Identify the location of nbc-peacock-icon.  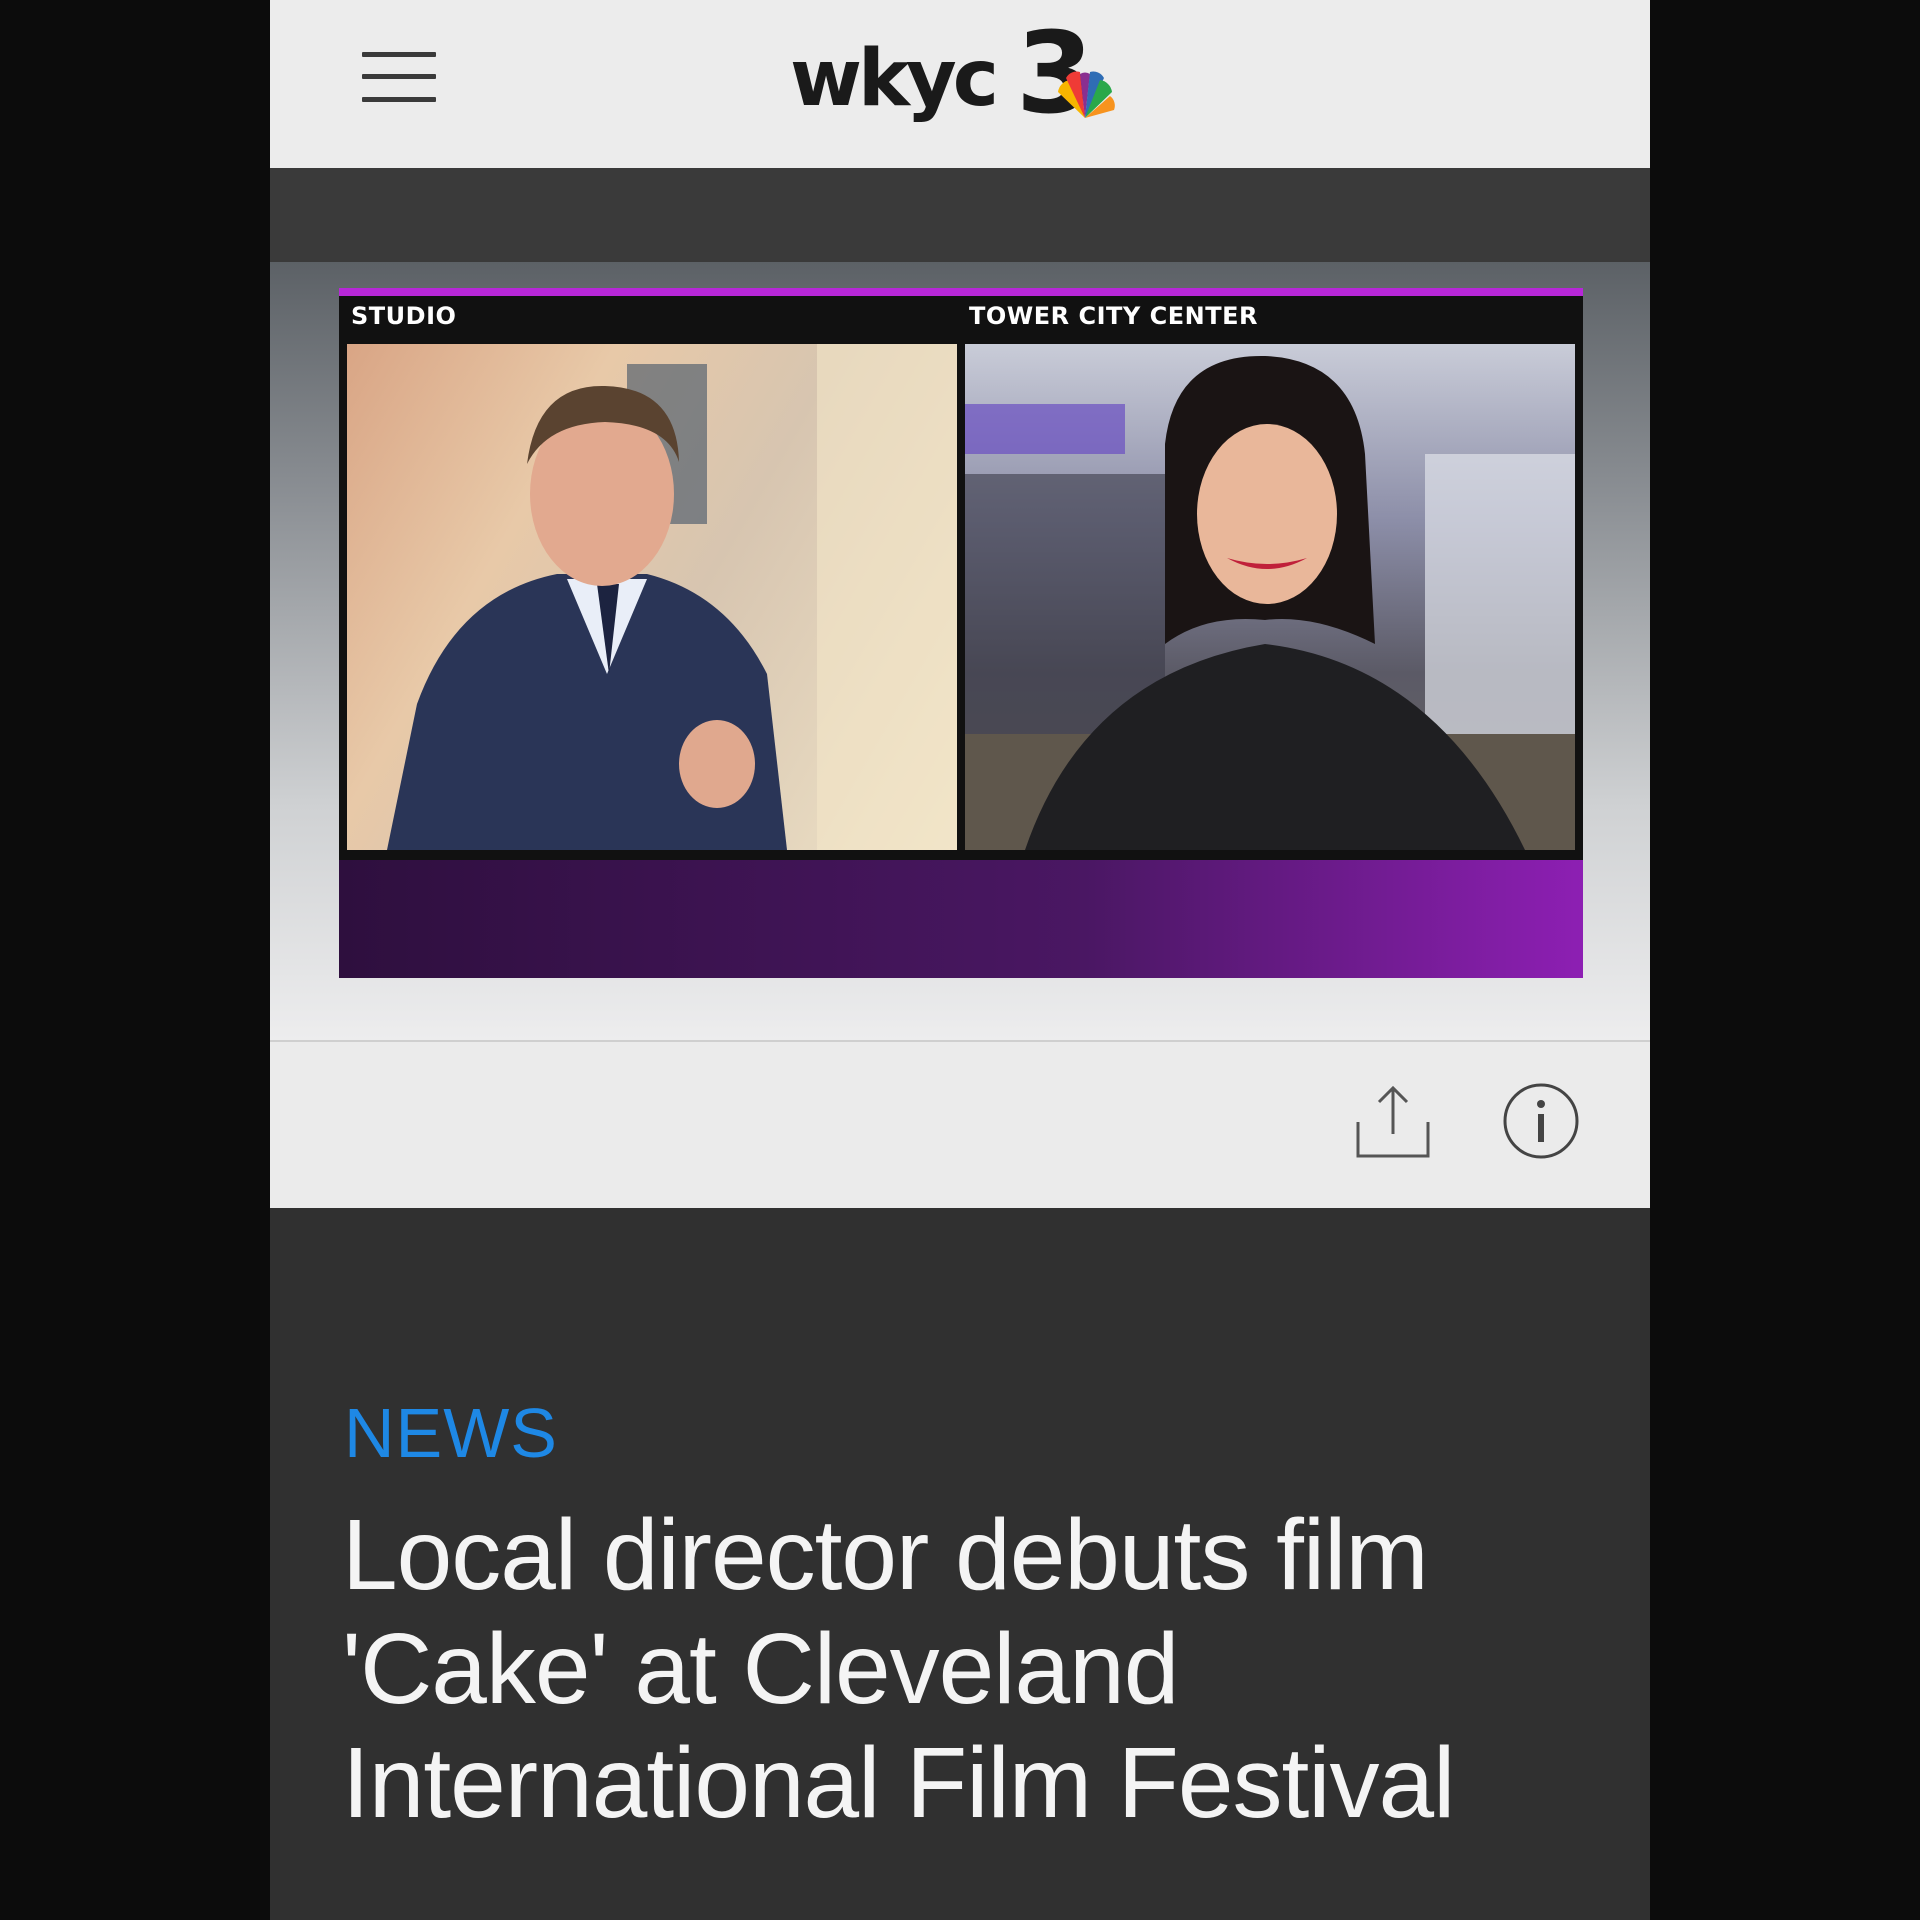
(1086, 94).